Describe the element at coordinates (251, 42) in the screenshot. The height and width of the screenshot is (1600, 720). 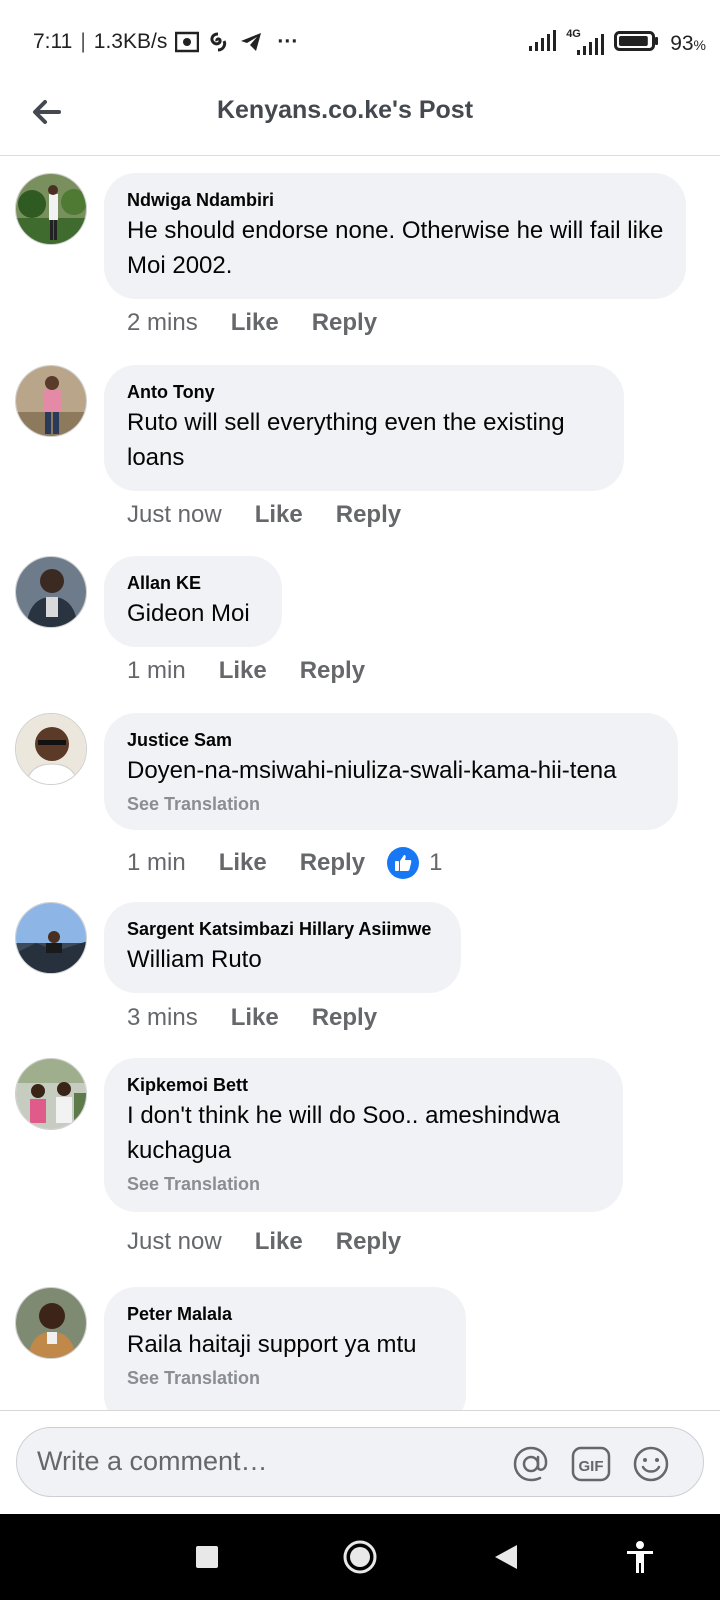
I see `telegram-icon` at that location.